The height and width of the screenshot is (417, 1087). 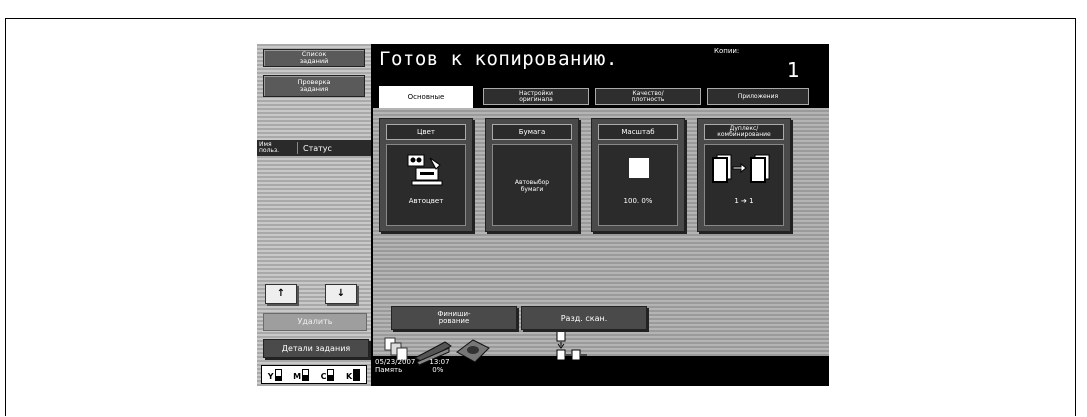 I want to click on separate-scan-icon, so click(x=571, y=345).